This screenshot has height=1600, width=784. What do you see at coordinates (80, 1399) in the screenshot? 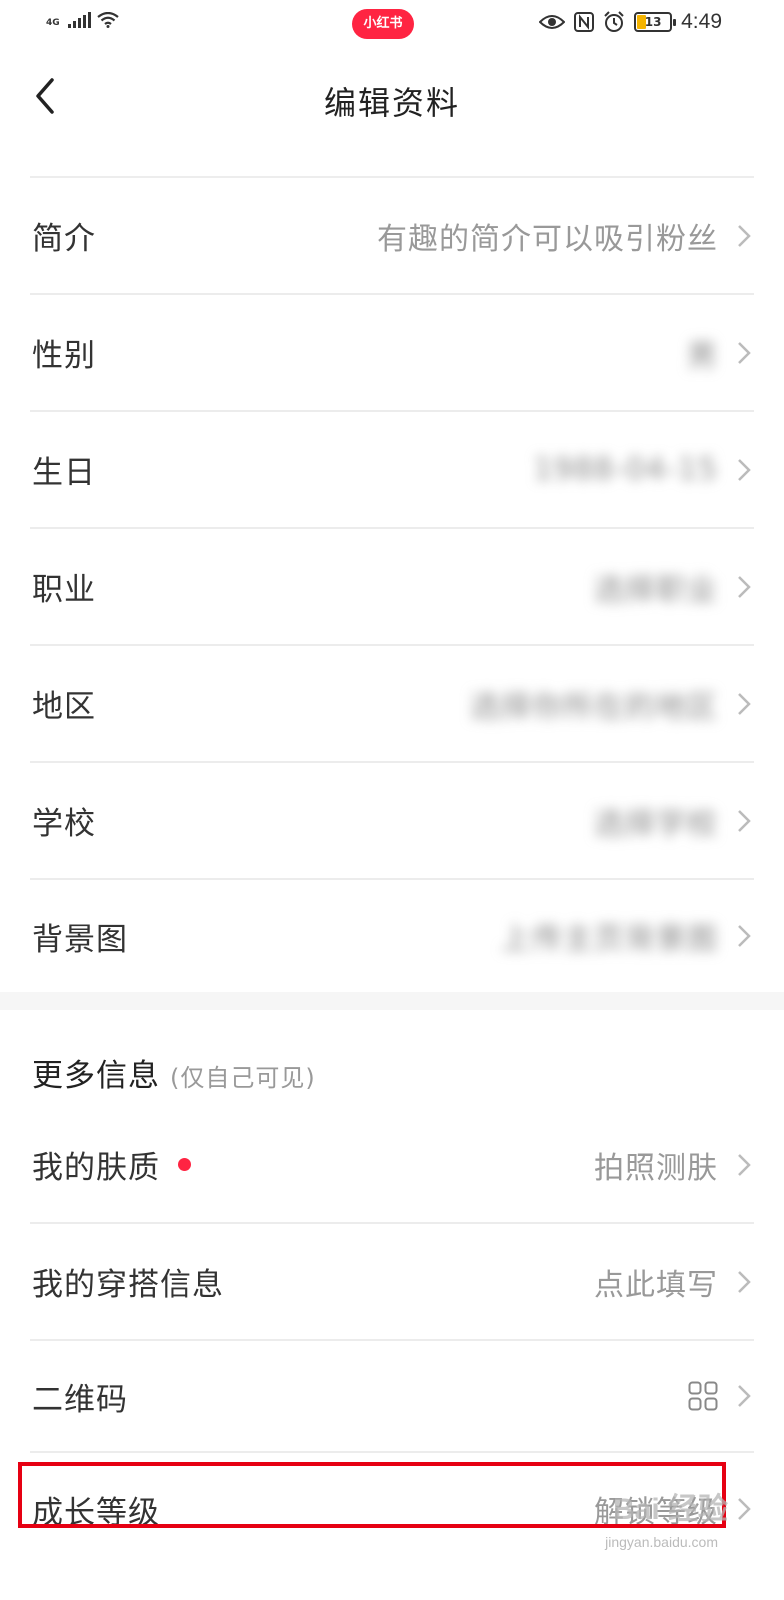
I see `row-label: 二维码` at bounding box center [80, 1399].